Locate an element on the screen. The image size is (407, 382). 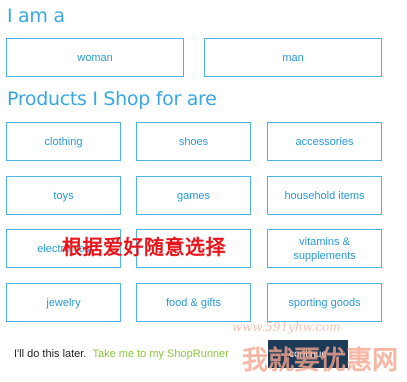
option-label: jewelry is located at coordinates (63, 302).